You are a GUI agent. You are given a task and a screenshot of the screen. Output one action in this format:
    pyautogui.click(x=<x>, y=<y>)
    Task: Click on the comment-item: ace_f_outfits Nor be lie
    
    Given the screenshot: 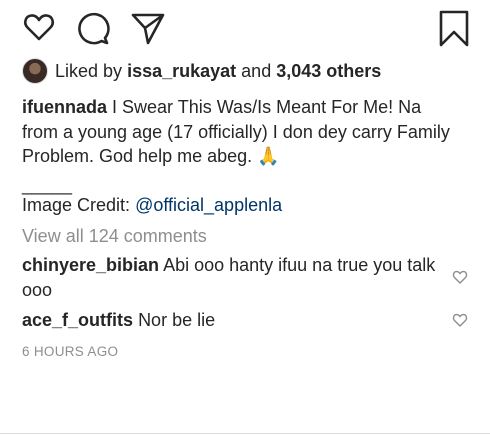 What is the action you would take?
    pyautogui.click(x=237, y=320)
    